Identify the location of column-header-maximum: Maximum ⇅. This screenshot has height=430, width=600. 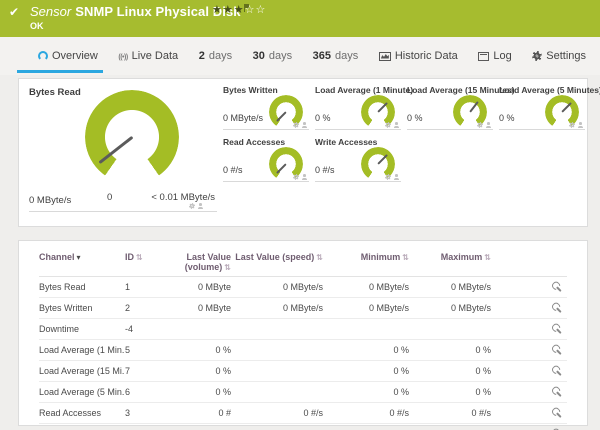
(450, 261).